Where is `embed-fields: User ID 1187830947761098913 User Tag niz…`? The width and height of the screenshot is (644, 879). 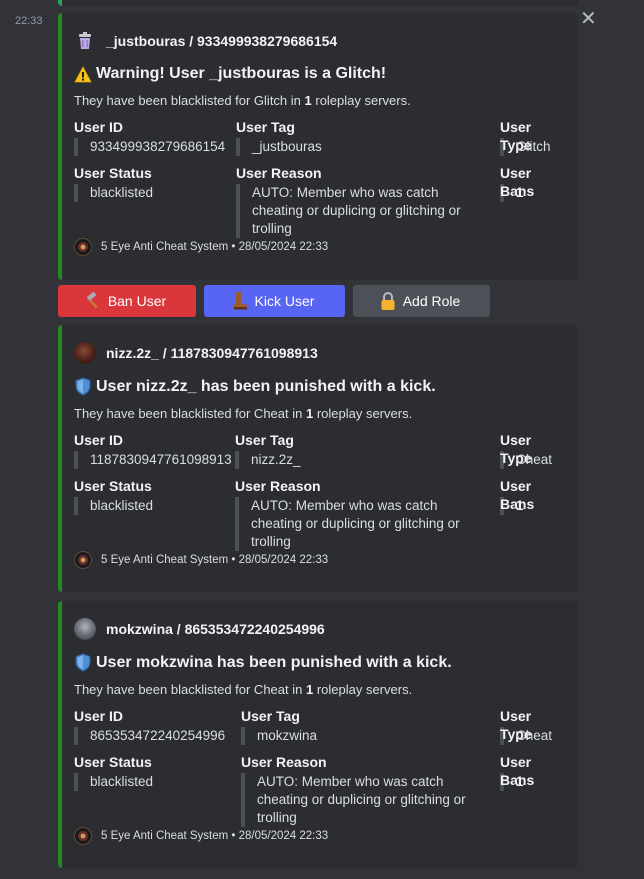 embed-fields: User ID 1187830947761098913 User Tag niz… is located at coordinates (318, 491).